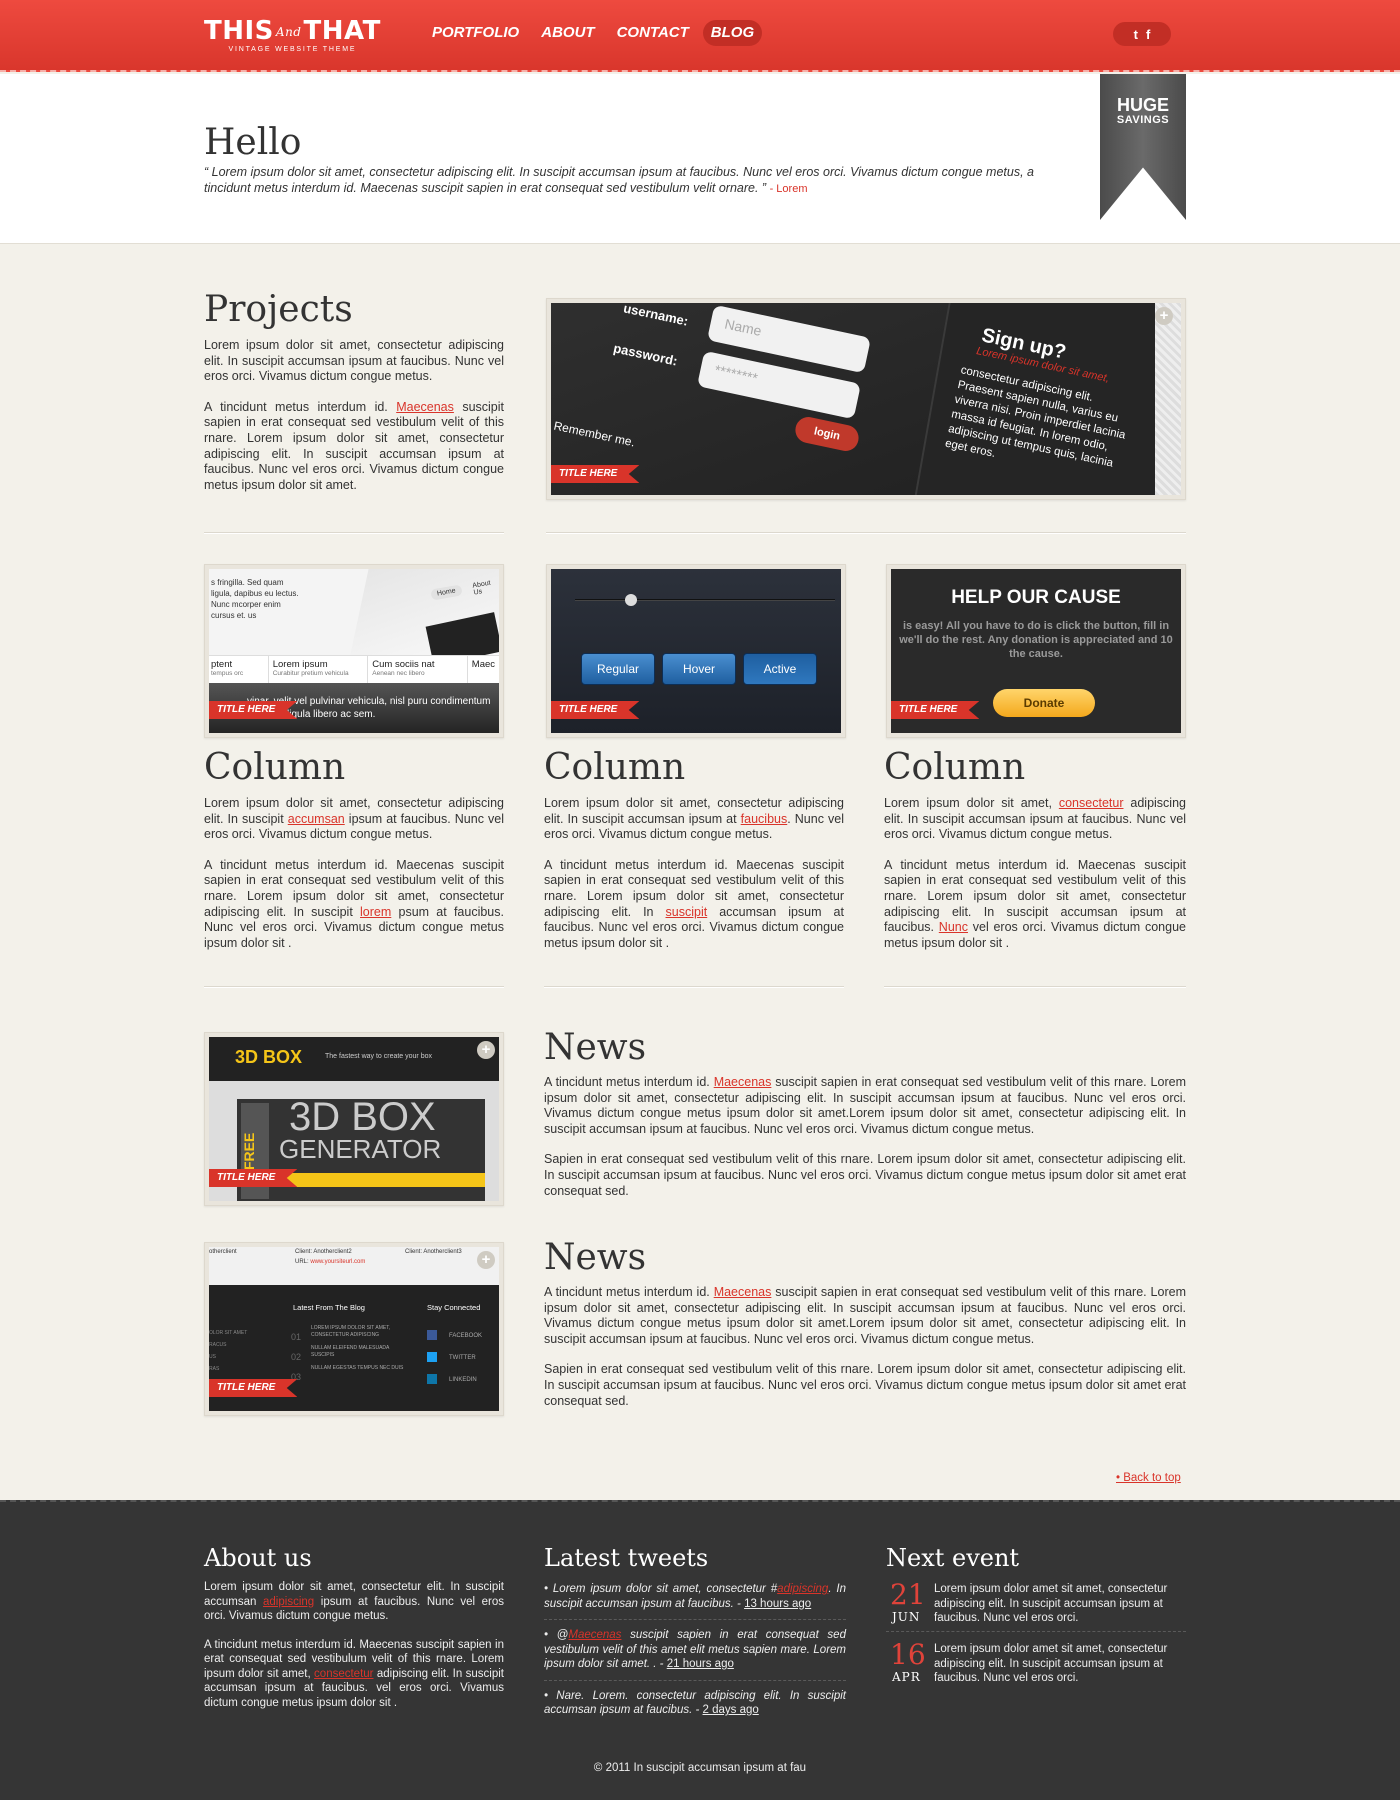 The image size is (1400, 1800). What do you see at coordinates (1148, 34) in the screenshot?
I see `facebook-icon: f` at bounding box center [1148, 34].